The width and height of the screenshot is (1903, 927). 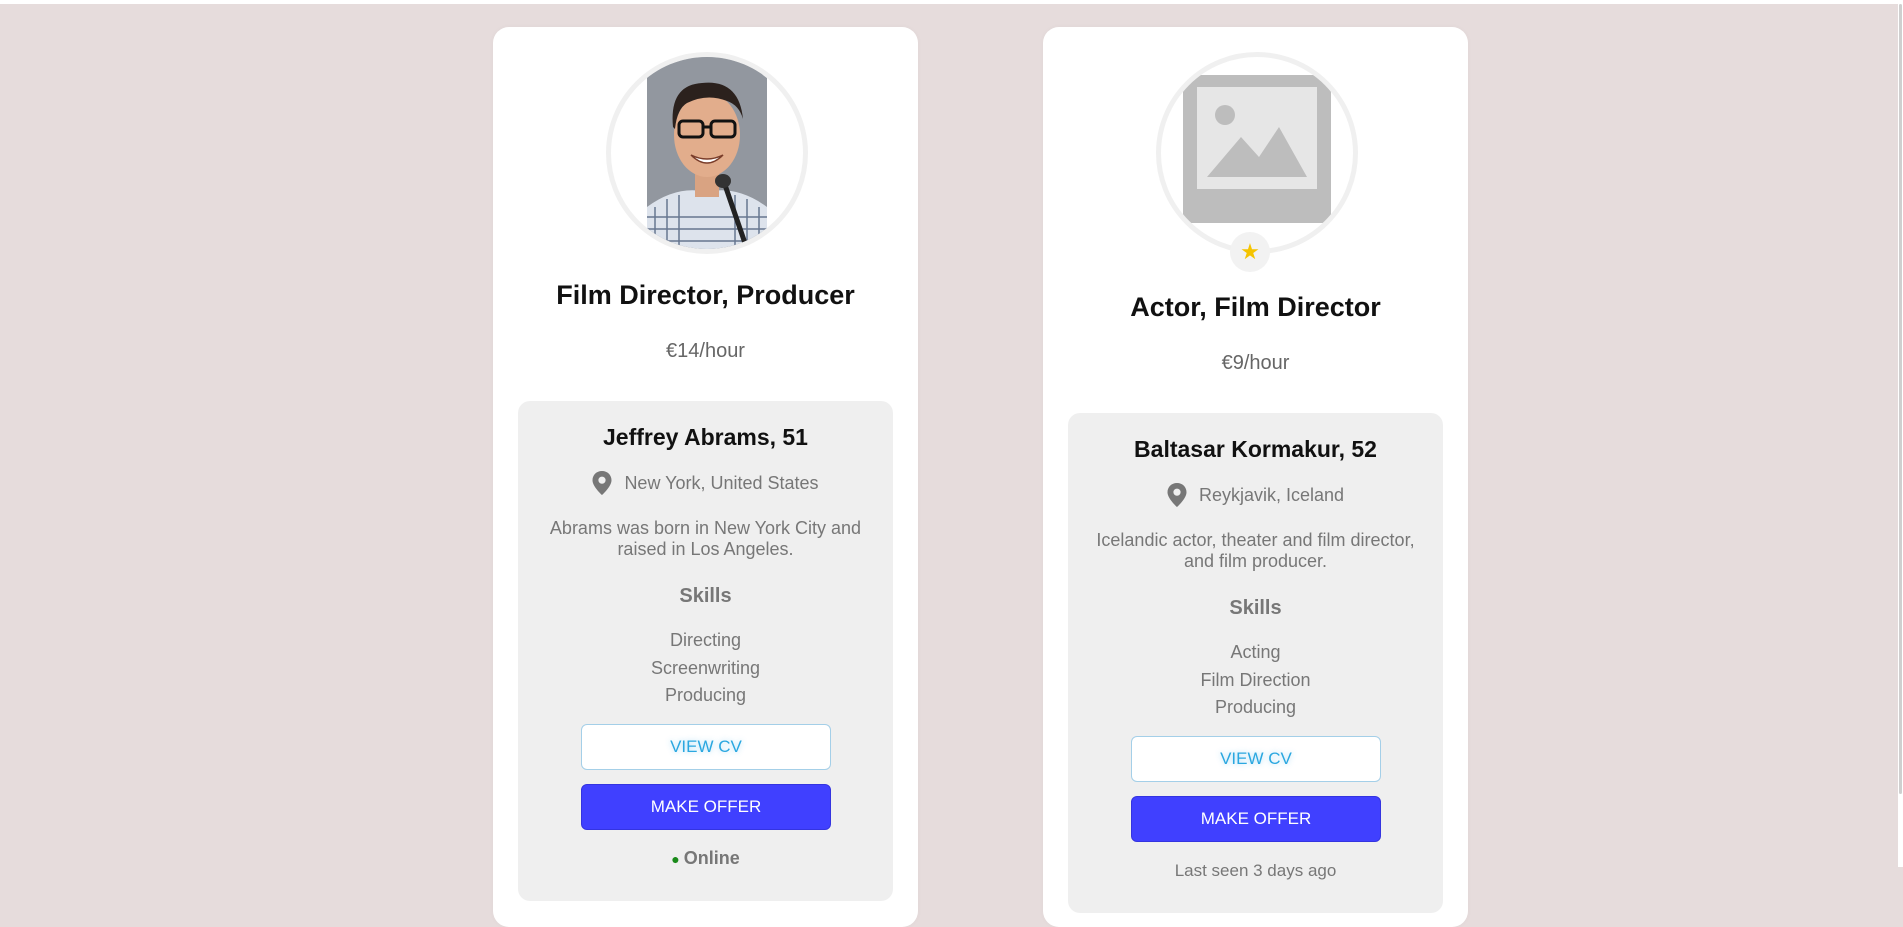 What do you see at coordinates (1271, 494) in the screenshot?
I see `location-text: Reykjavik, Iceland` at bounding box center [1271, 494].